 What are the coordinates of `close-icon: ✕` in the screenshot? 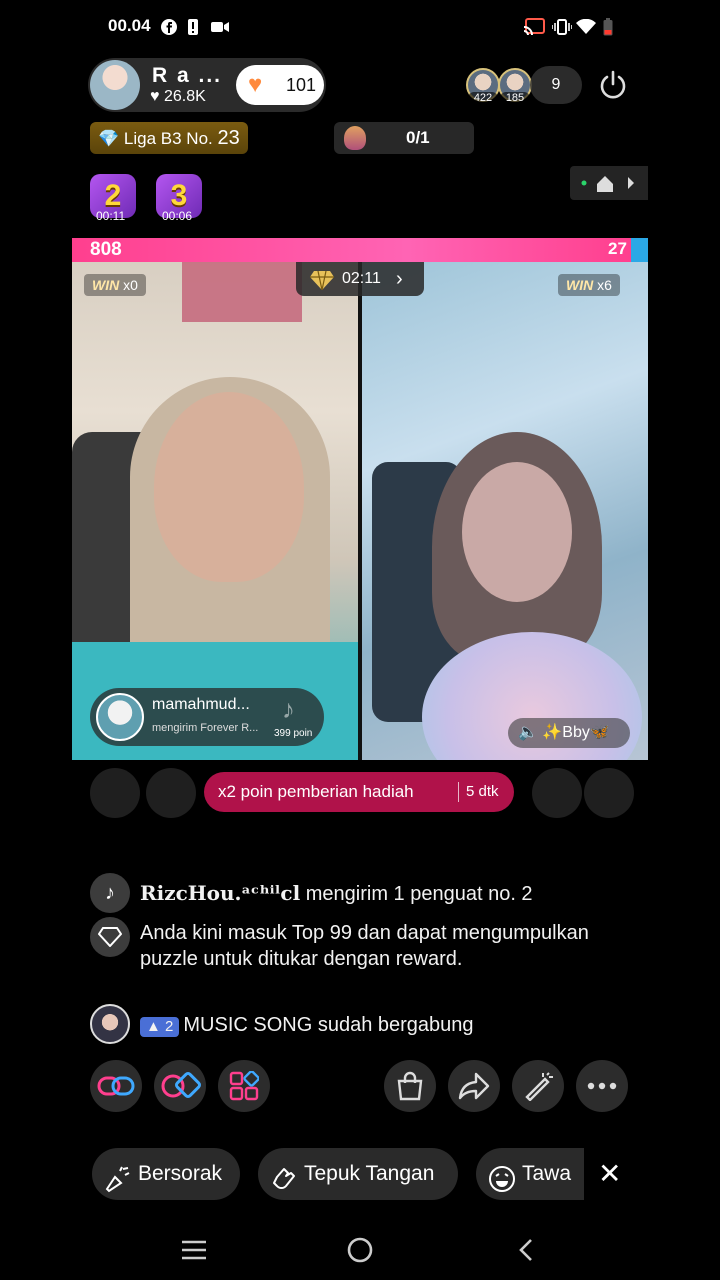 It's located at (609, 1174).